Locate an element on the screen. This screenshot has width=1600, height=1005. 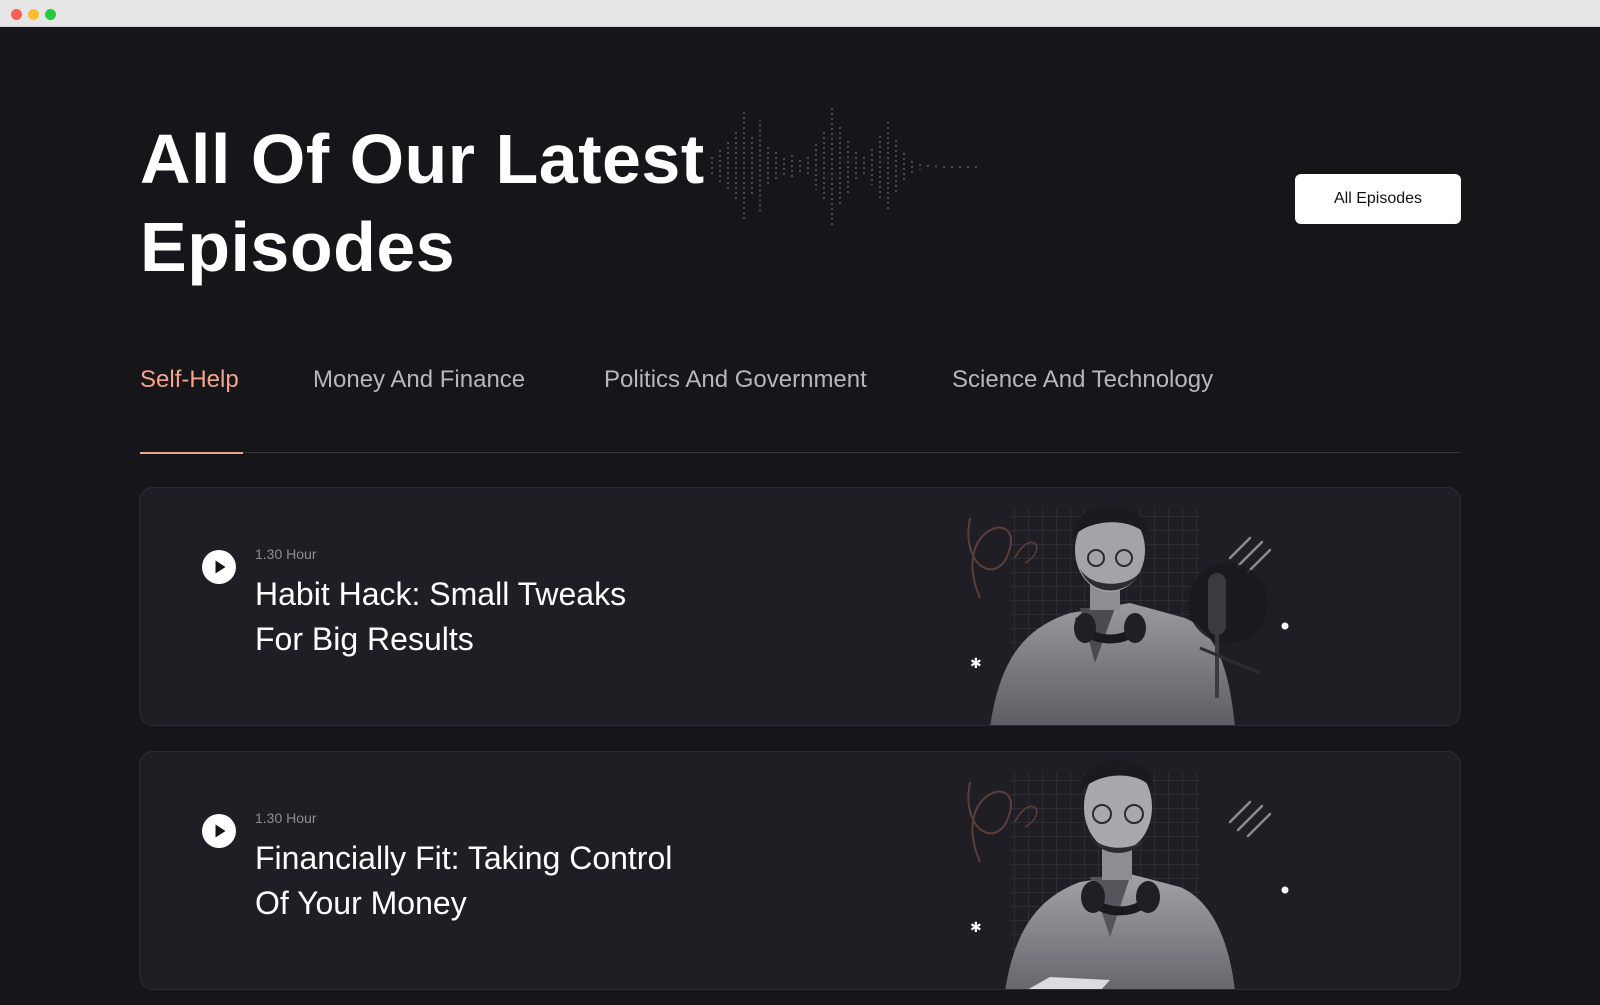
zoom-window-button is located at coordinates (50, 14).